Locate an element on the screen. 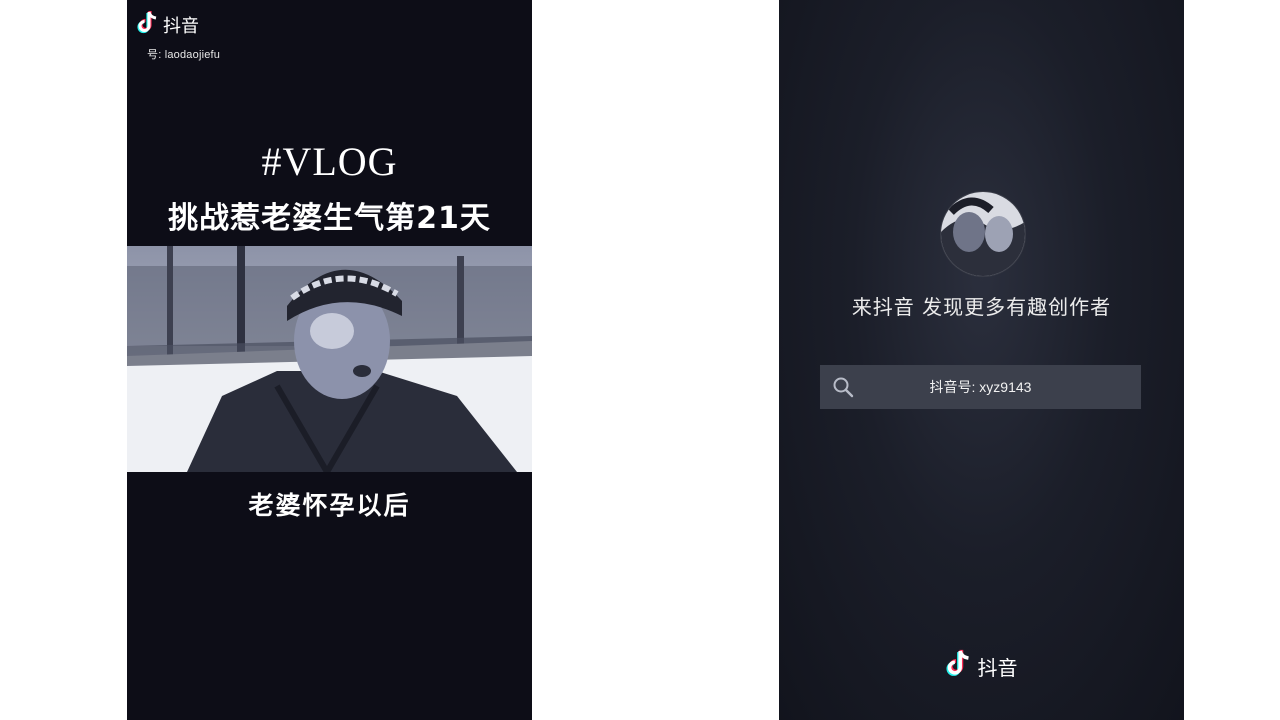  vlog-tag: #VLOG is located at coordinates (329, 161).